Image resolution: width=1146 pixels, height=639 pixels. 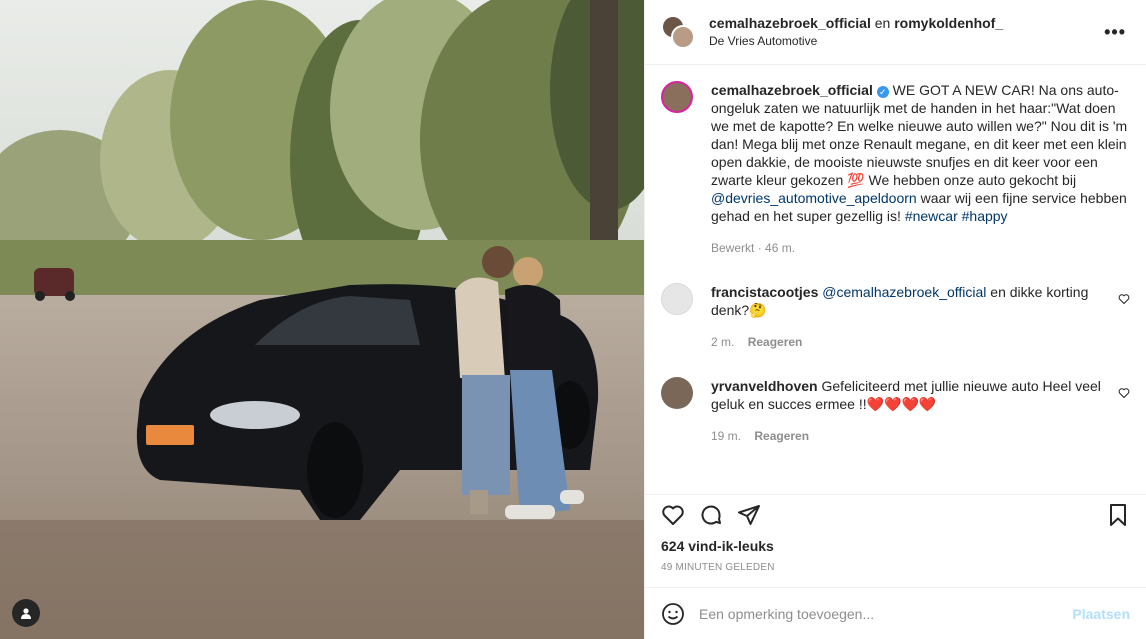 What do you see at coordinates (985, 216) in the screenshot?
I see `hashtag-happy: #happy` at bounding box center [985, 216].